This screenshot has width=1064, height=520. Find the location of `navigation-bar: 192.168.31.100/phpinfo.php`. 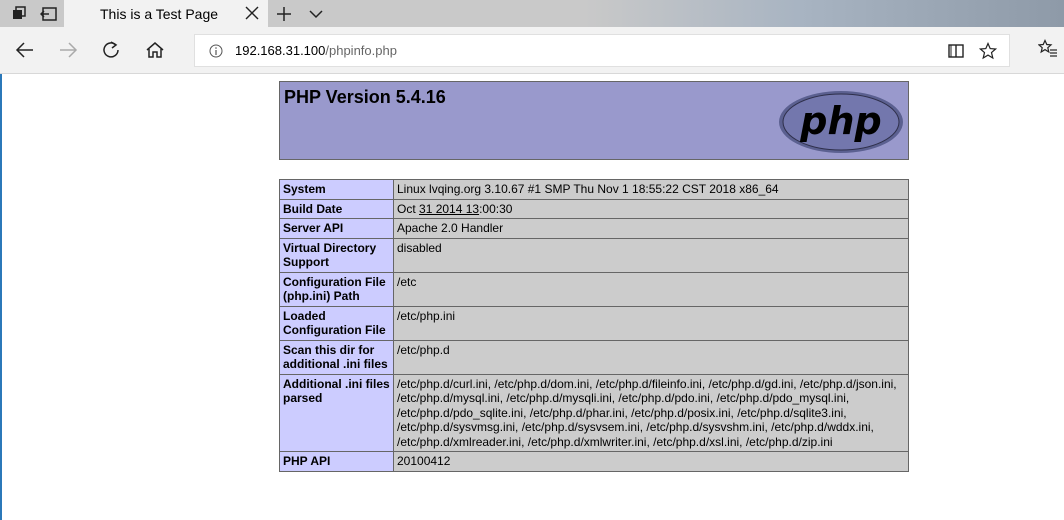

navigation-bar: 192.168.31.100/phpinfo.php is located at coordinates (532, 50).